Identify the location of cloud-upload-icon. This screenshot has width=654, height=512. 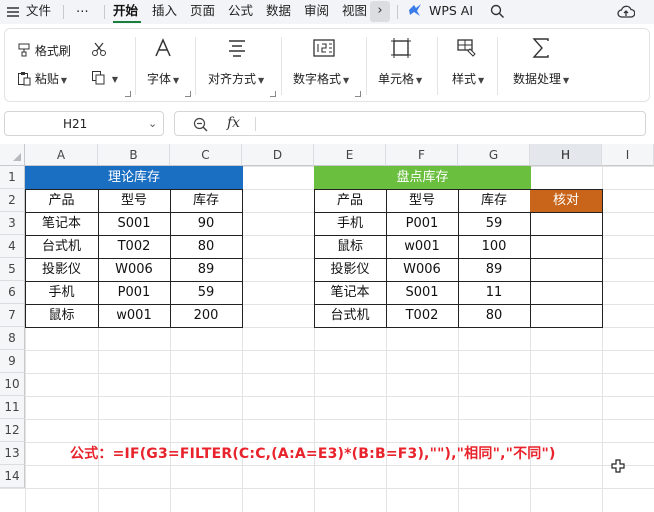
(626, 12).